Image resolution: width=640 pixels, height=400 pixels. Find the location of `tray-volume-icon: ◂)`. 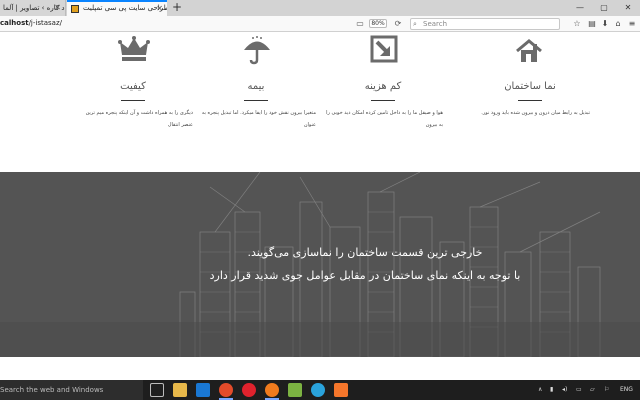

tray-volume-icon: ◂) is located at coordinates (564, 390).